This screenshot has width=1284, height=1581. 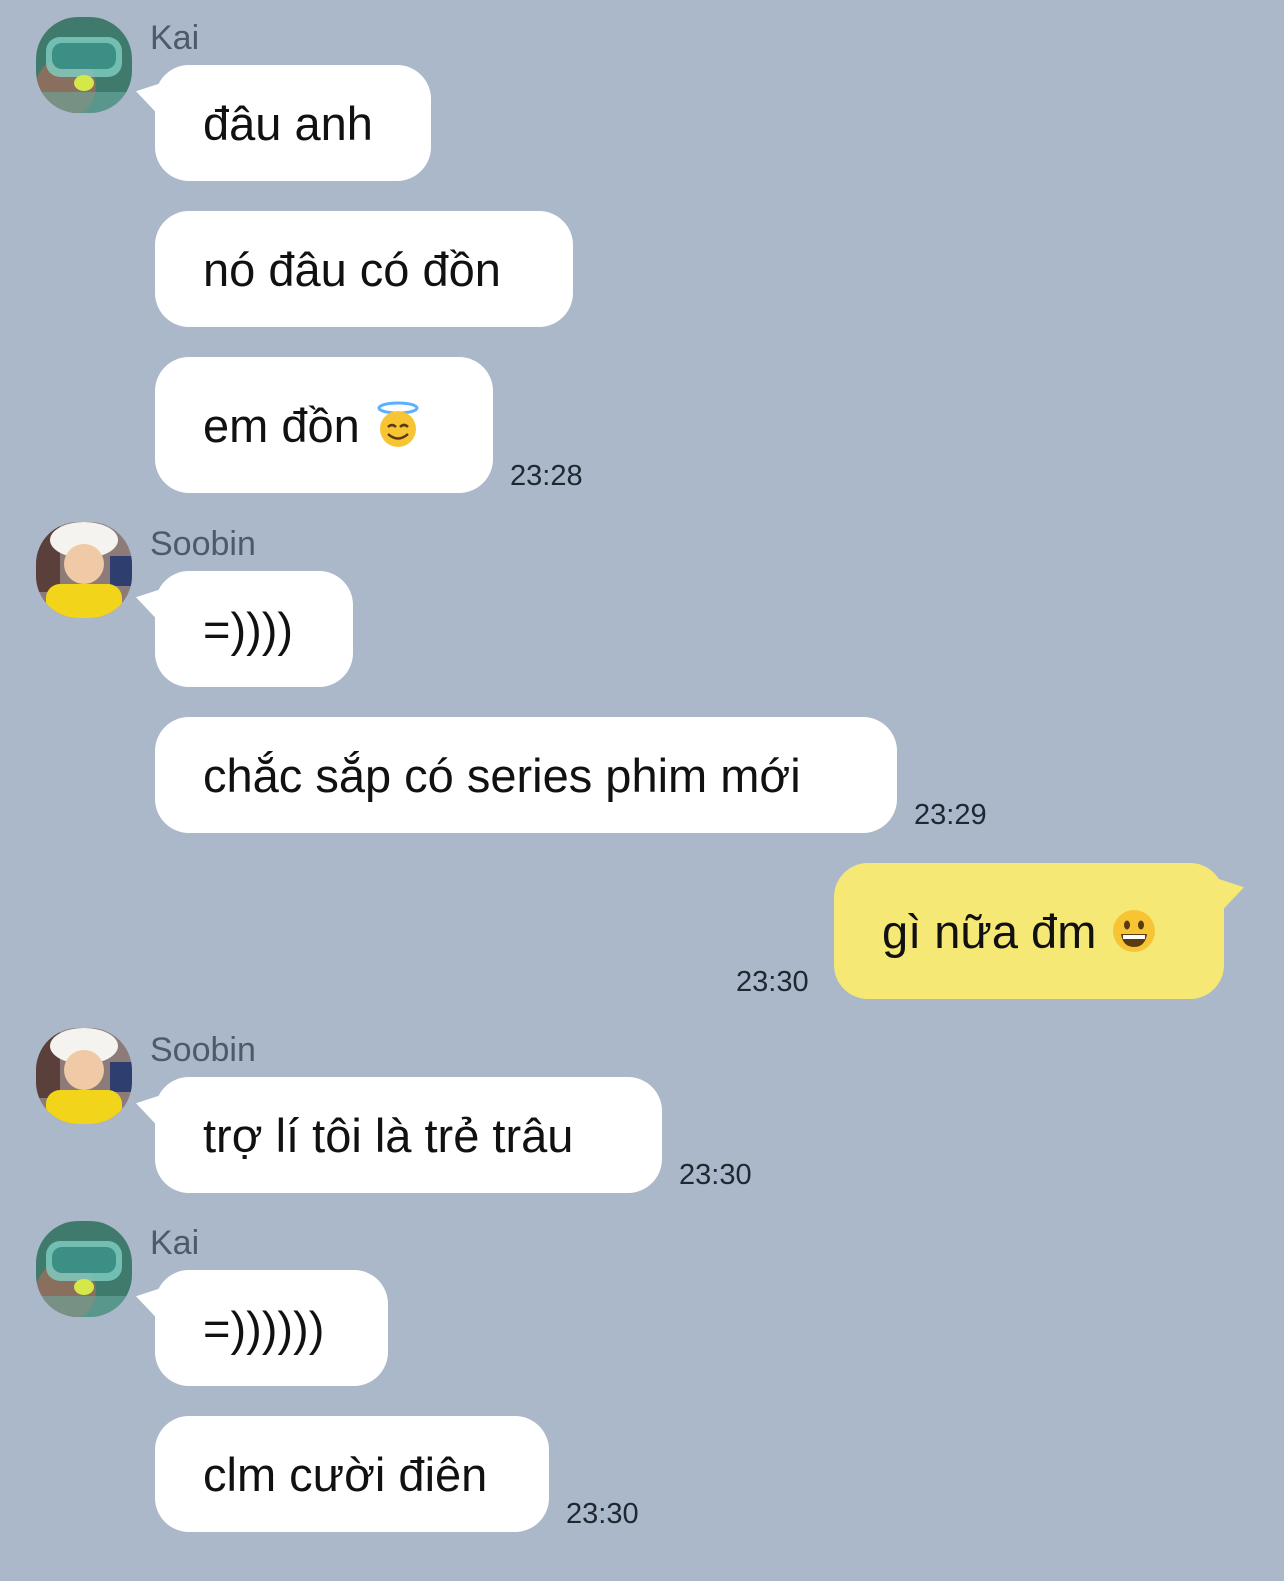 What do you see at coordinates (950, 815) in the screenshot?
I see `timestamp: 23:29` at bounding box center [950, 815].